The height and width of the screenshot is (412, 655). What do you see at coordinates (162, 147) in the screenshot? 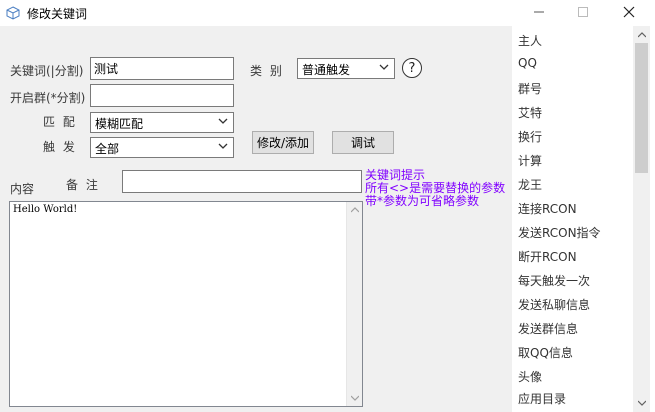
I see `trigger-select: 全部` at bounding box center [162, 147].